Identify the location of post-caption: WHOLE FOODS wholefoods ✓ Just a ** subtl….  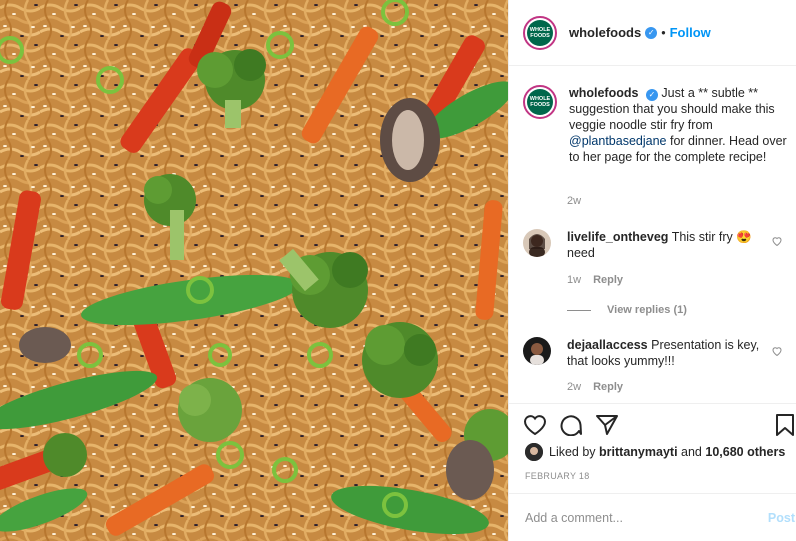
(658, 125).